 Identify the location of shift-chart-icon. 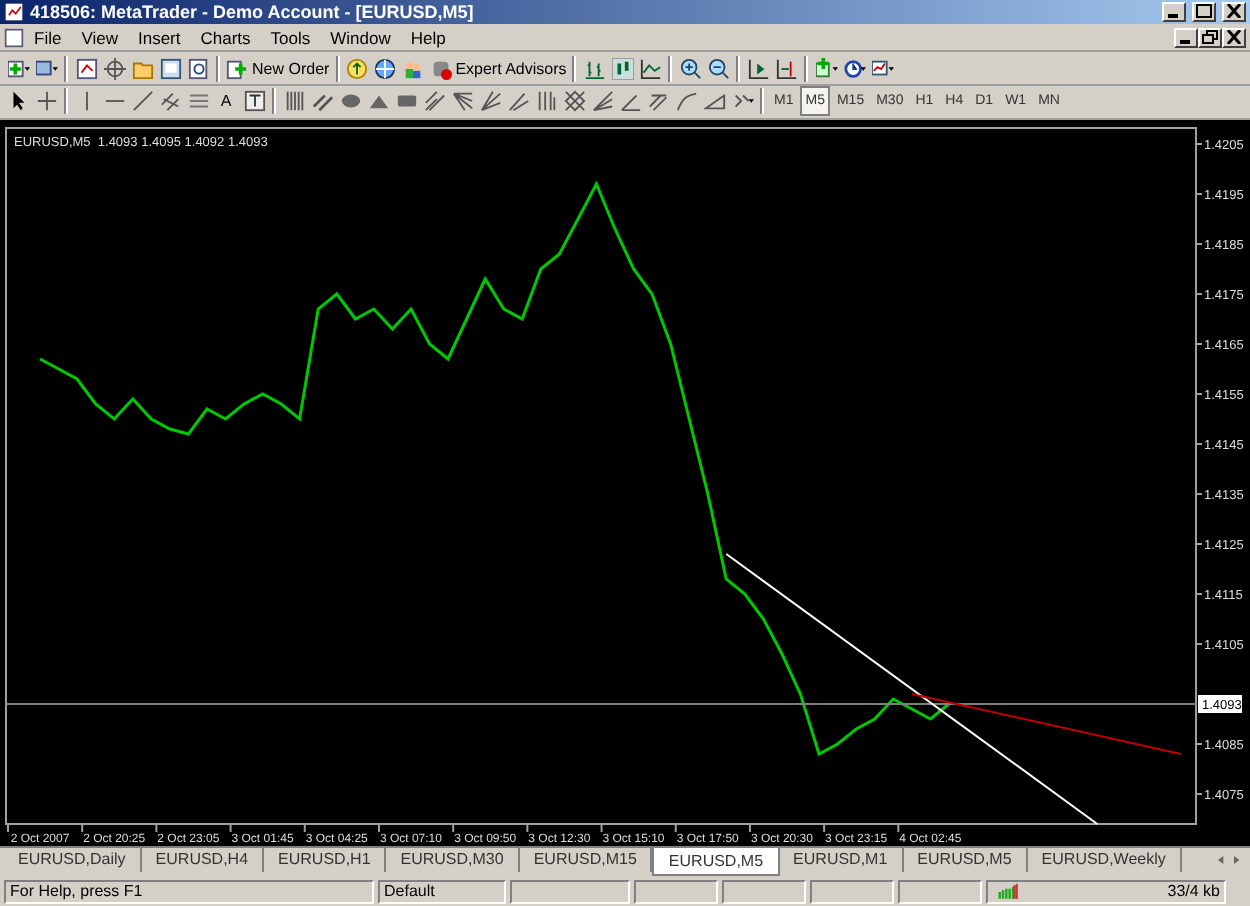
(786, 68).